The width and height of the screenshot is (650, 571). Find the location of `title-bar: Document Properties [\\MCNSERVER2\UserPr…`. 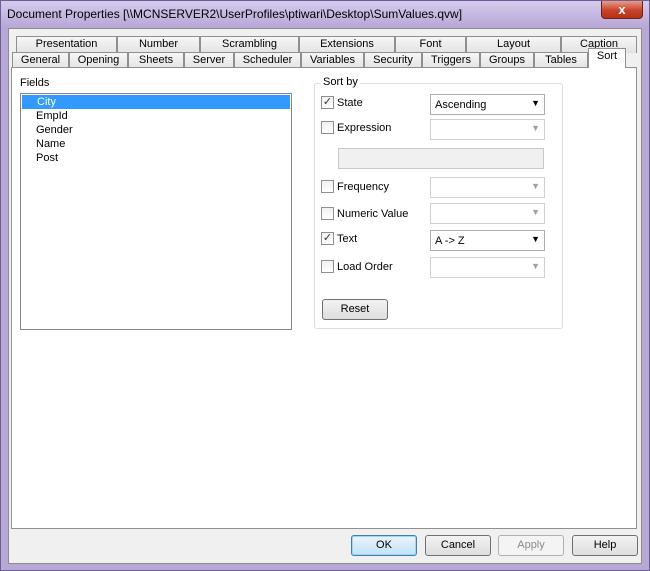

title-bar: Document Properties [\\MCNSERVER2\UserPr… is located at coordinates (325, 14).